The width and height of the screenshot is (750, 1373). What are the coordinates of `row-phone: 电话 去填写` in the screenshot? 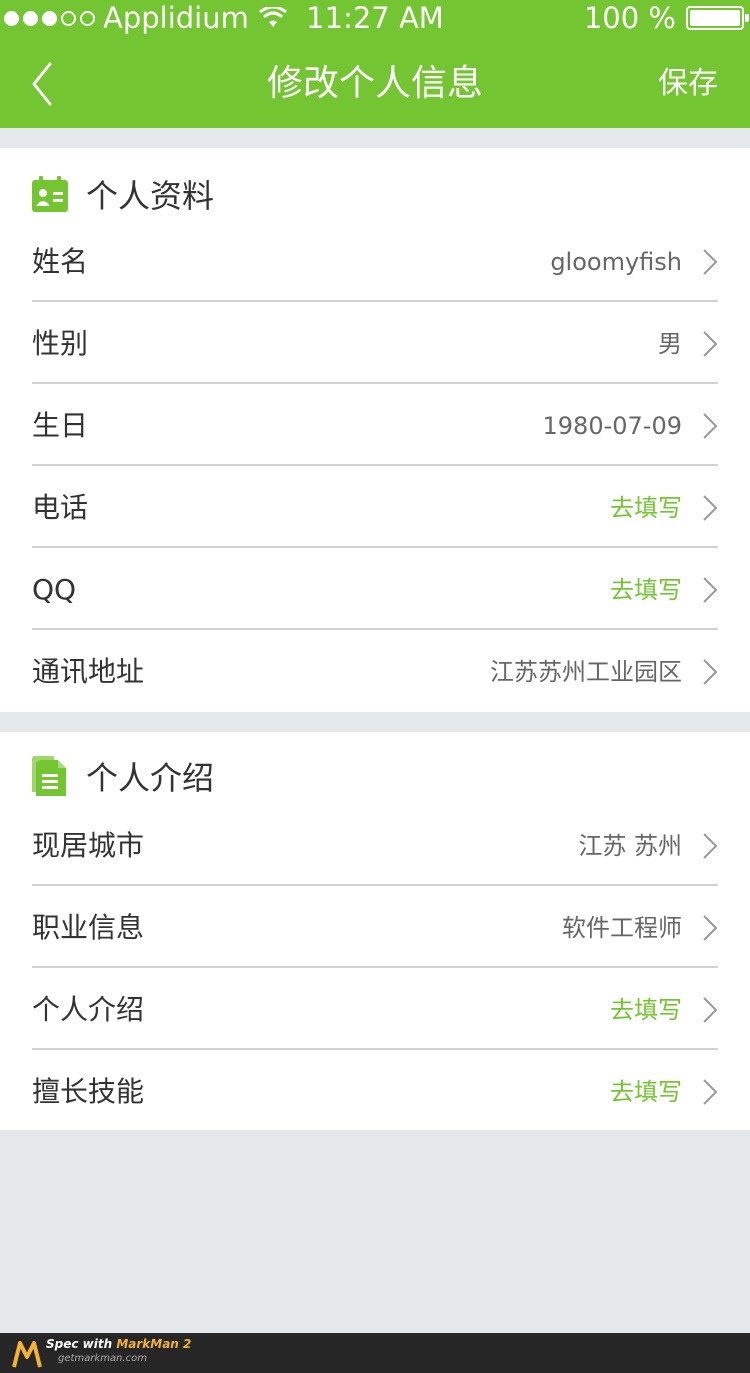 It's located at (375, 508).